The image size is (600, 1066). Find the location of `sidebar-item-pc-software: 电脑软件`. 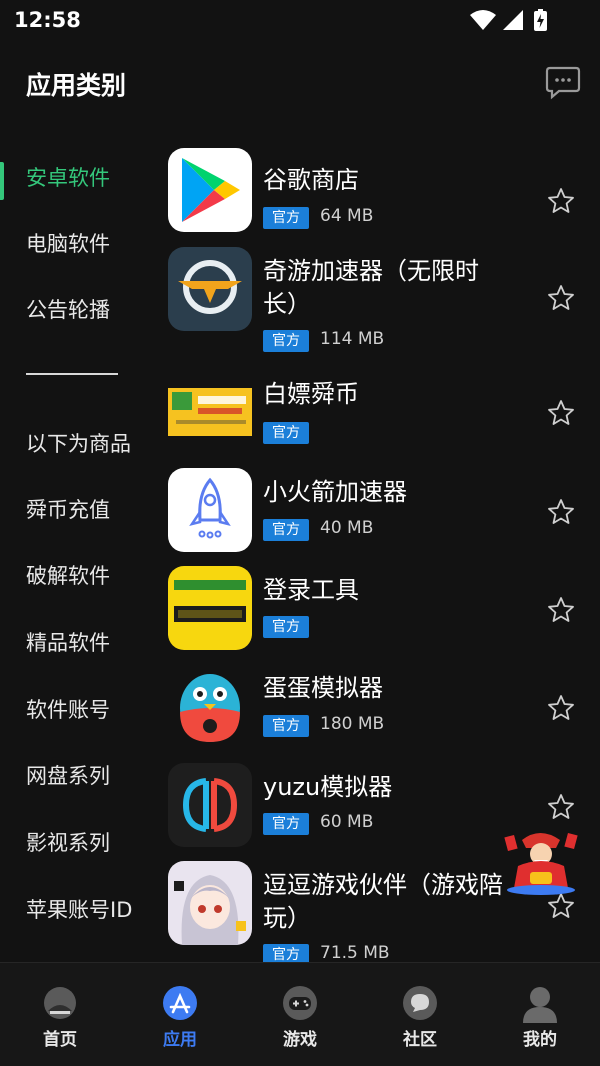

sidebar-item-pc-software: 电脑软件 is located at coordinates (80, 239).